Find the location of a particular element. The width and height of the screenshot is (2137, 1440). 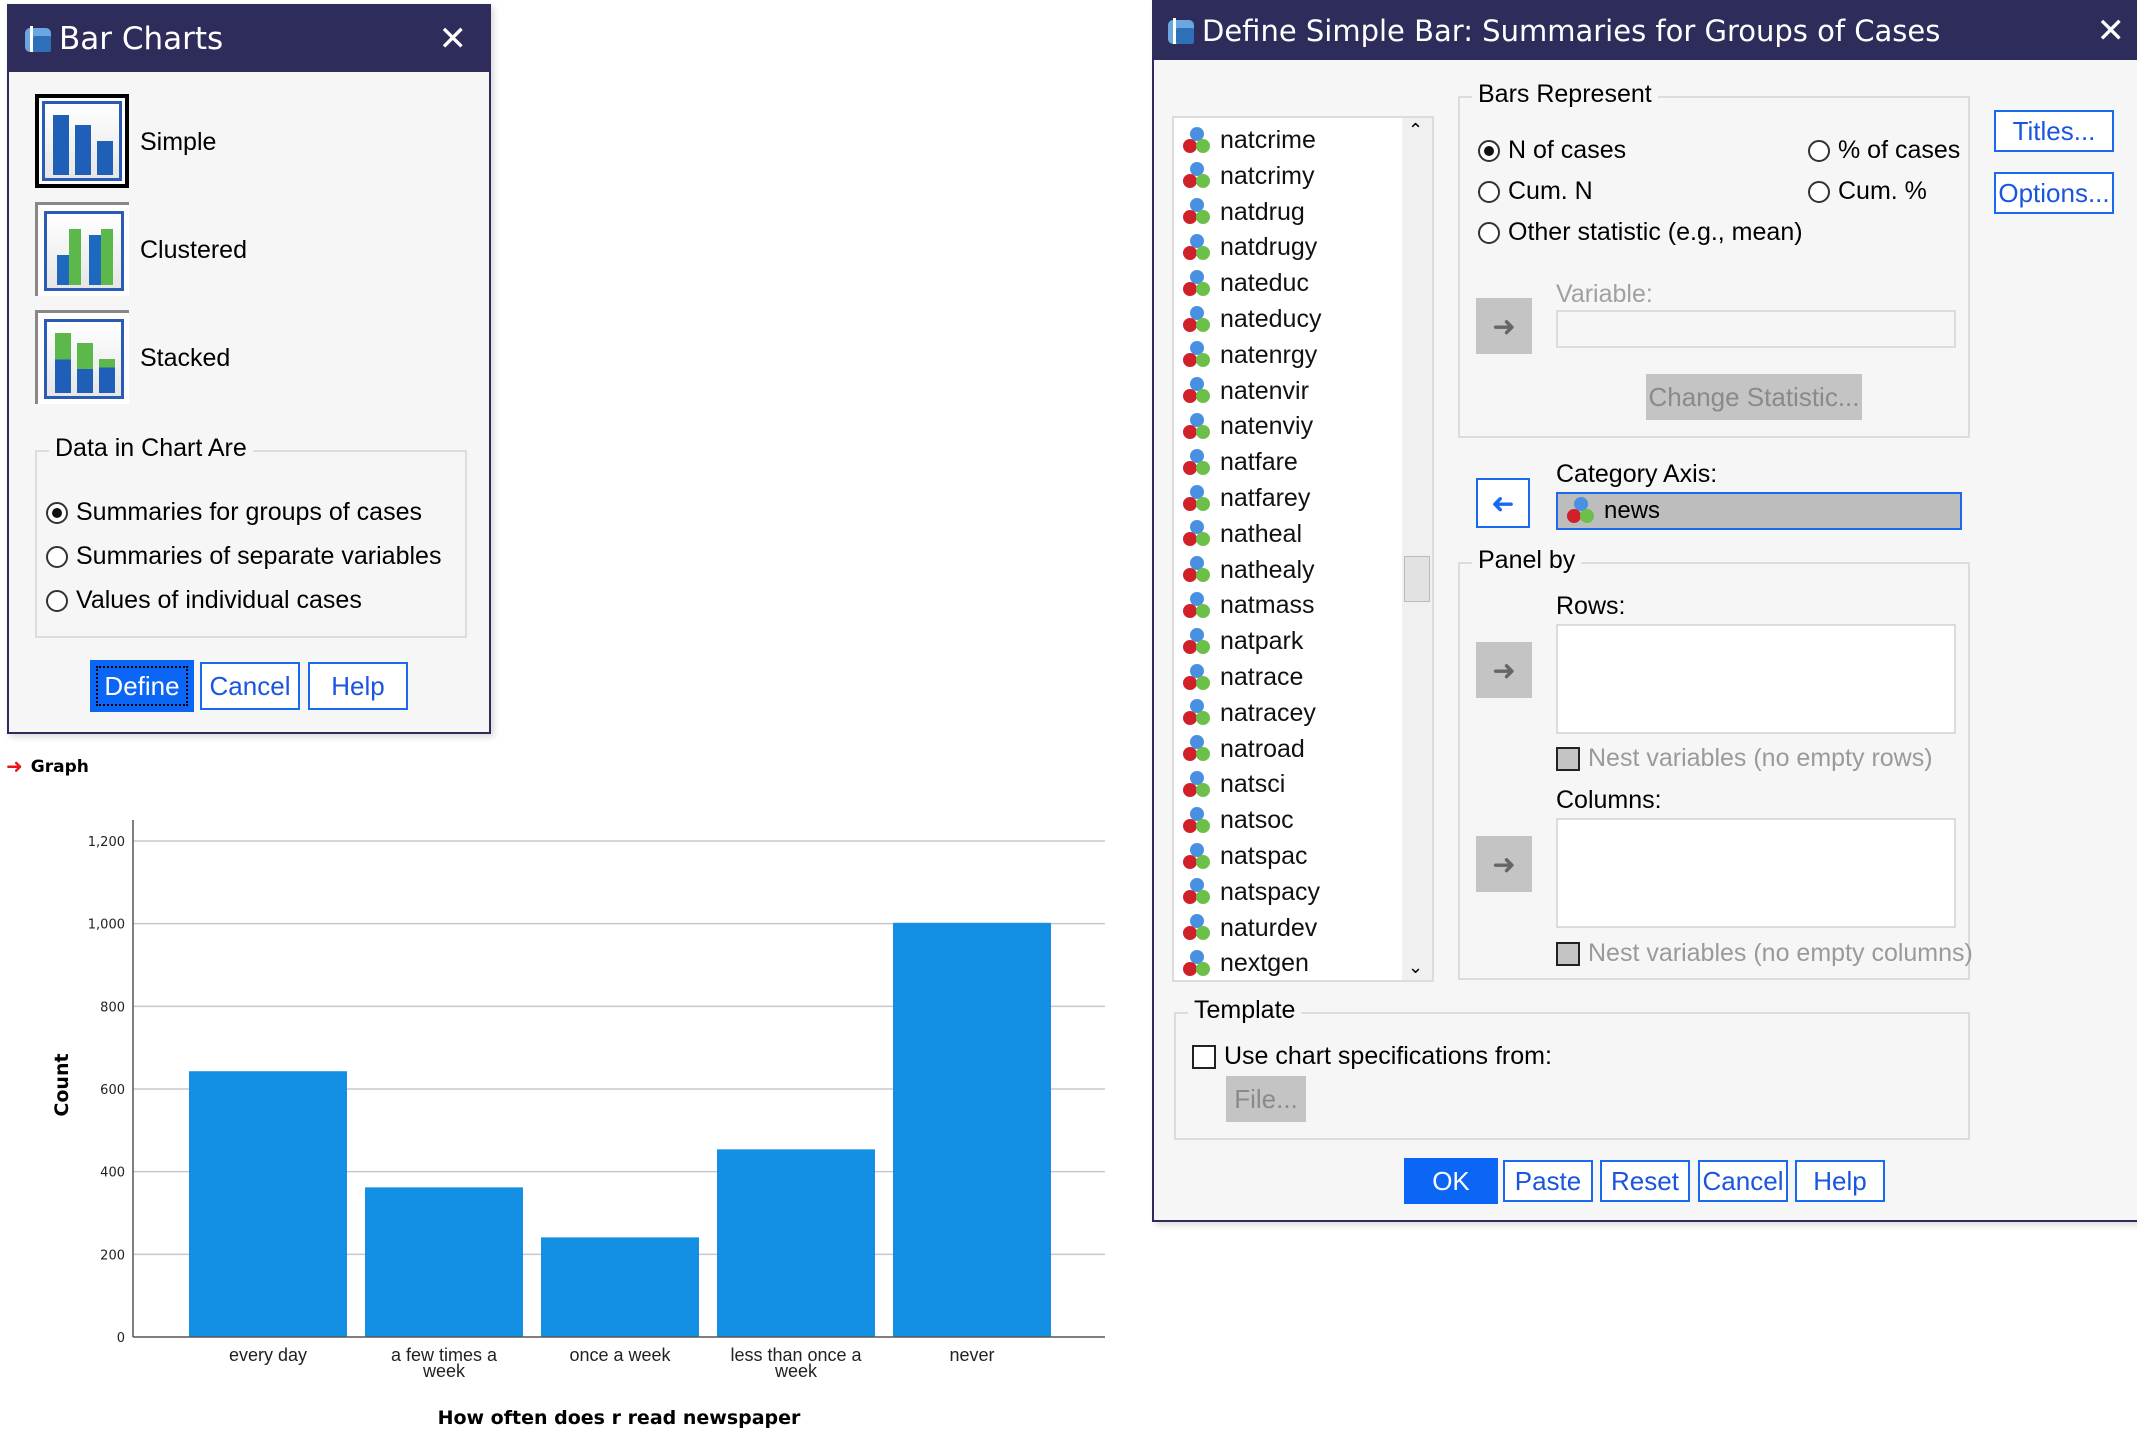

variable-list-item: natmass is located at coordinates (1248, 605).